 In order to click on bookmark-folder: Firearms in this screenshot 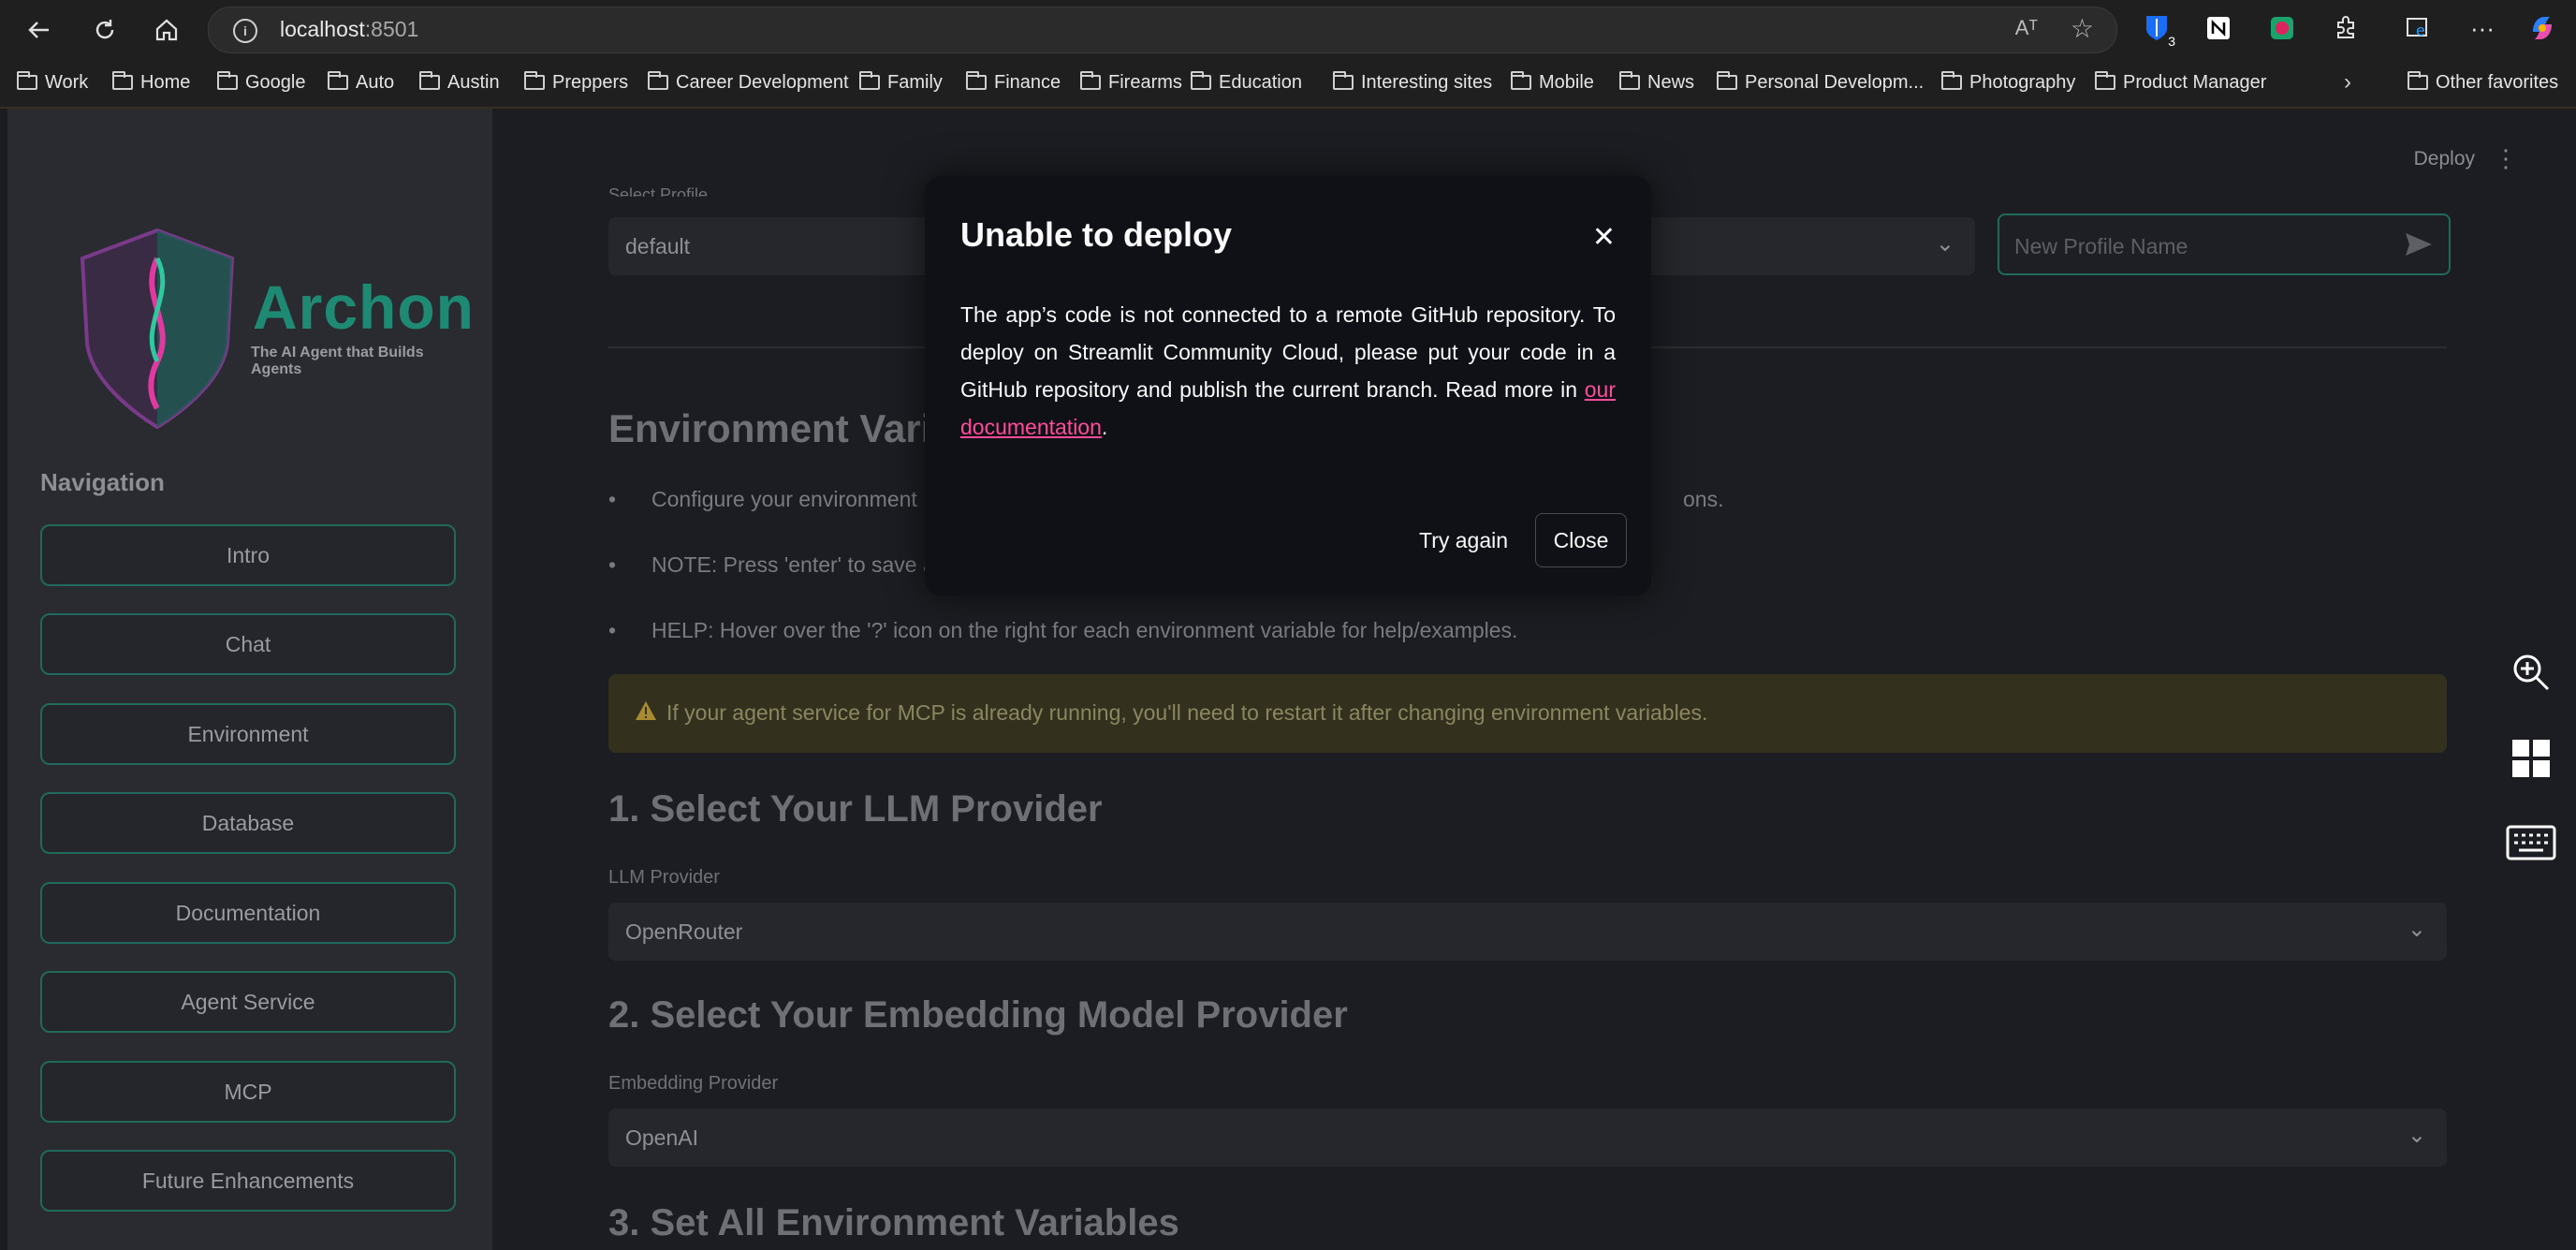, I will do `click(1131, 82)`.